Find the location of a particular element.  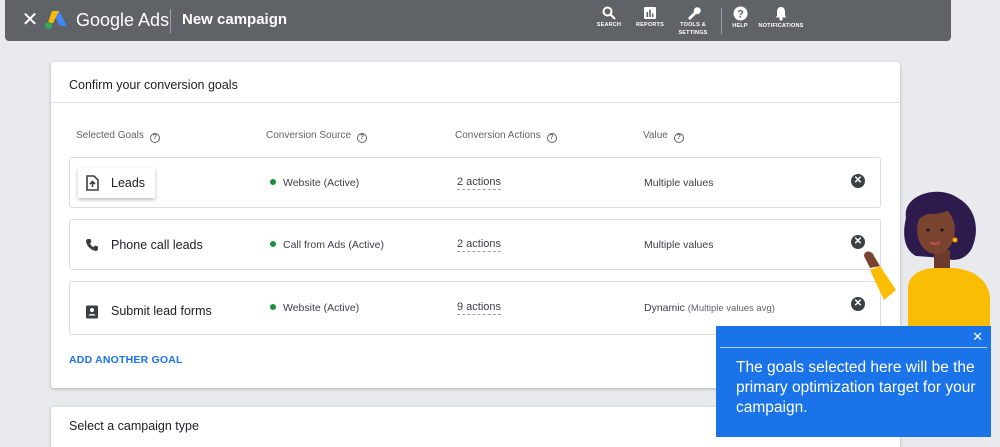

column-header-conversion-actions: Conversion Actions? is located at coordinates (506, 136).